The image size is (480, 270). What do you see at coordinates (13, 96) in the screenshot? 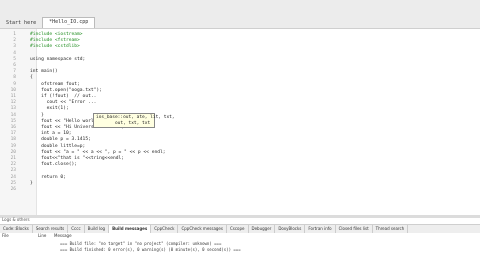
I see `line-number: 11` at bounding box center [13, 96].